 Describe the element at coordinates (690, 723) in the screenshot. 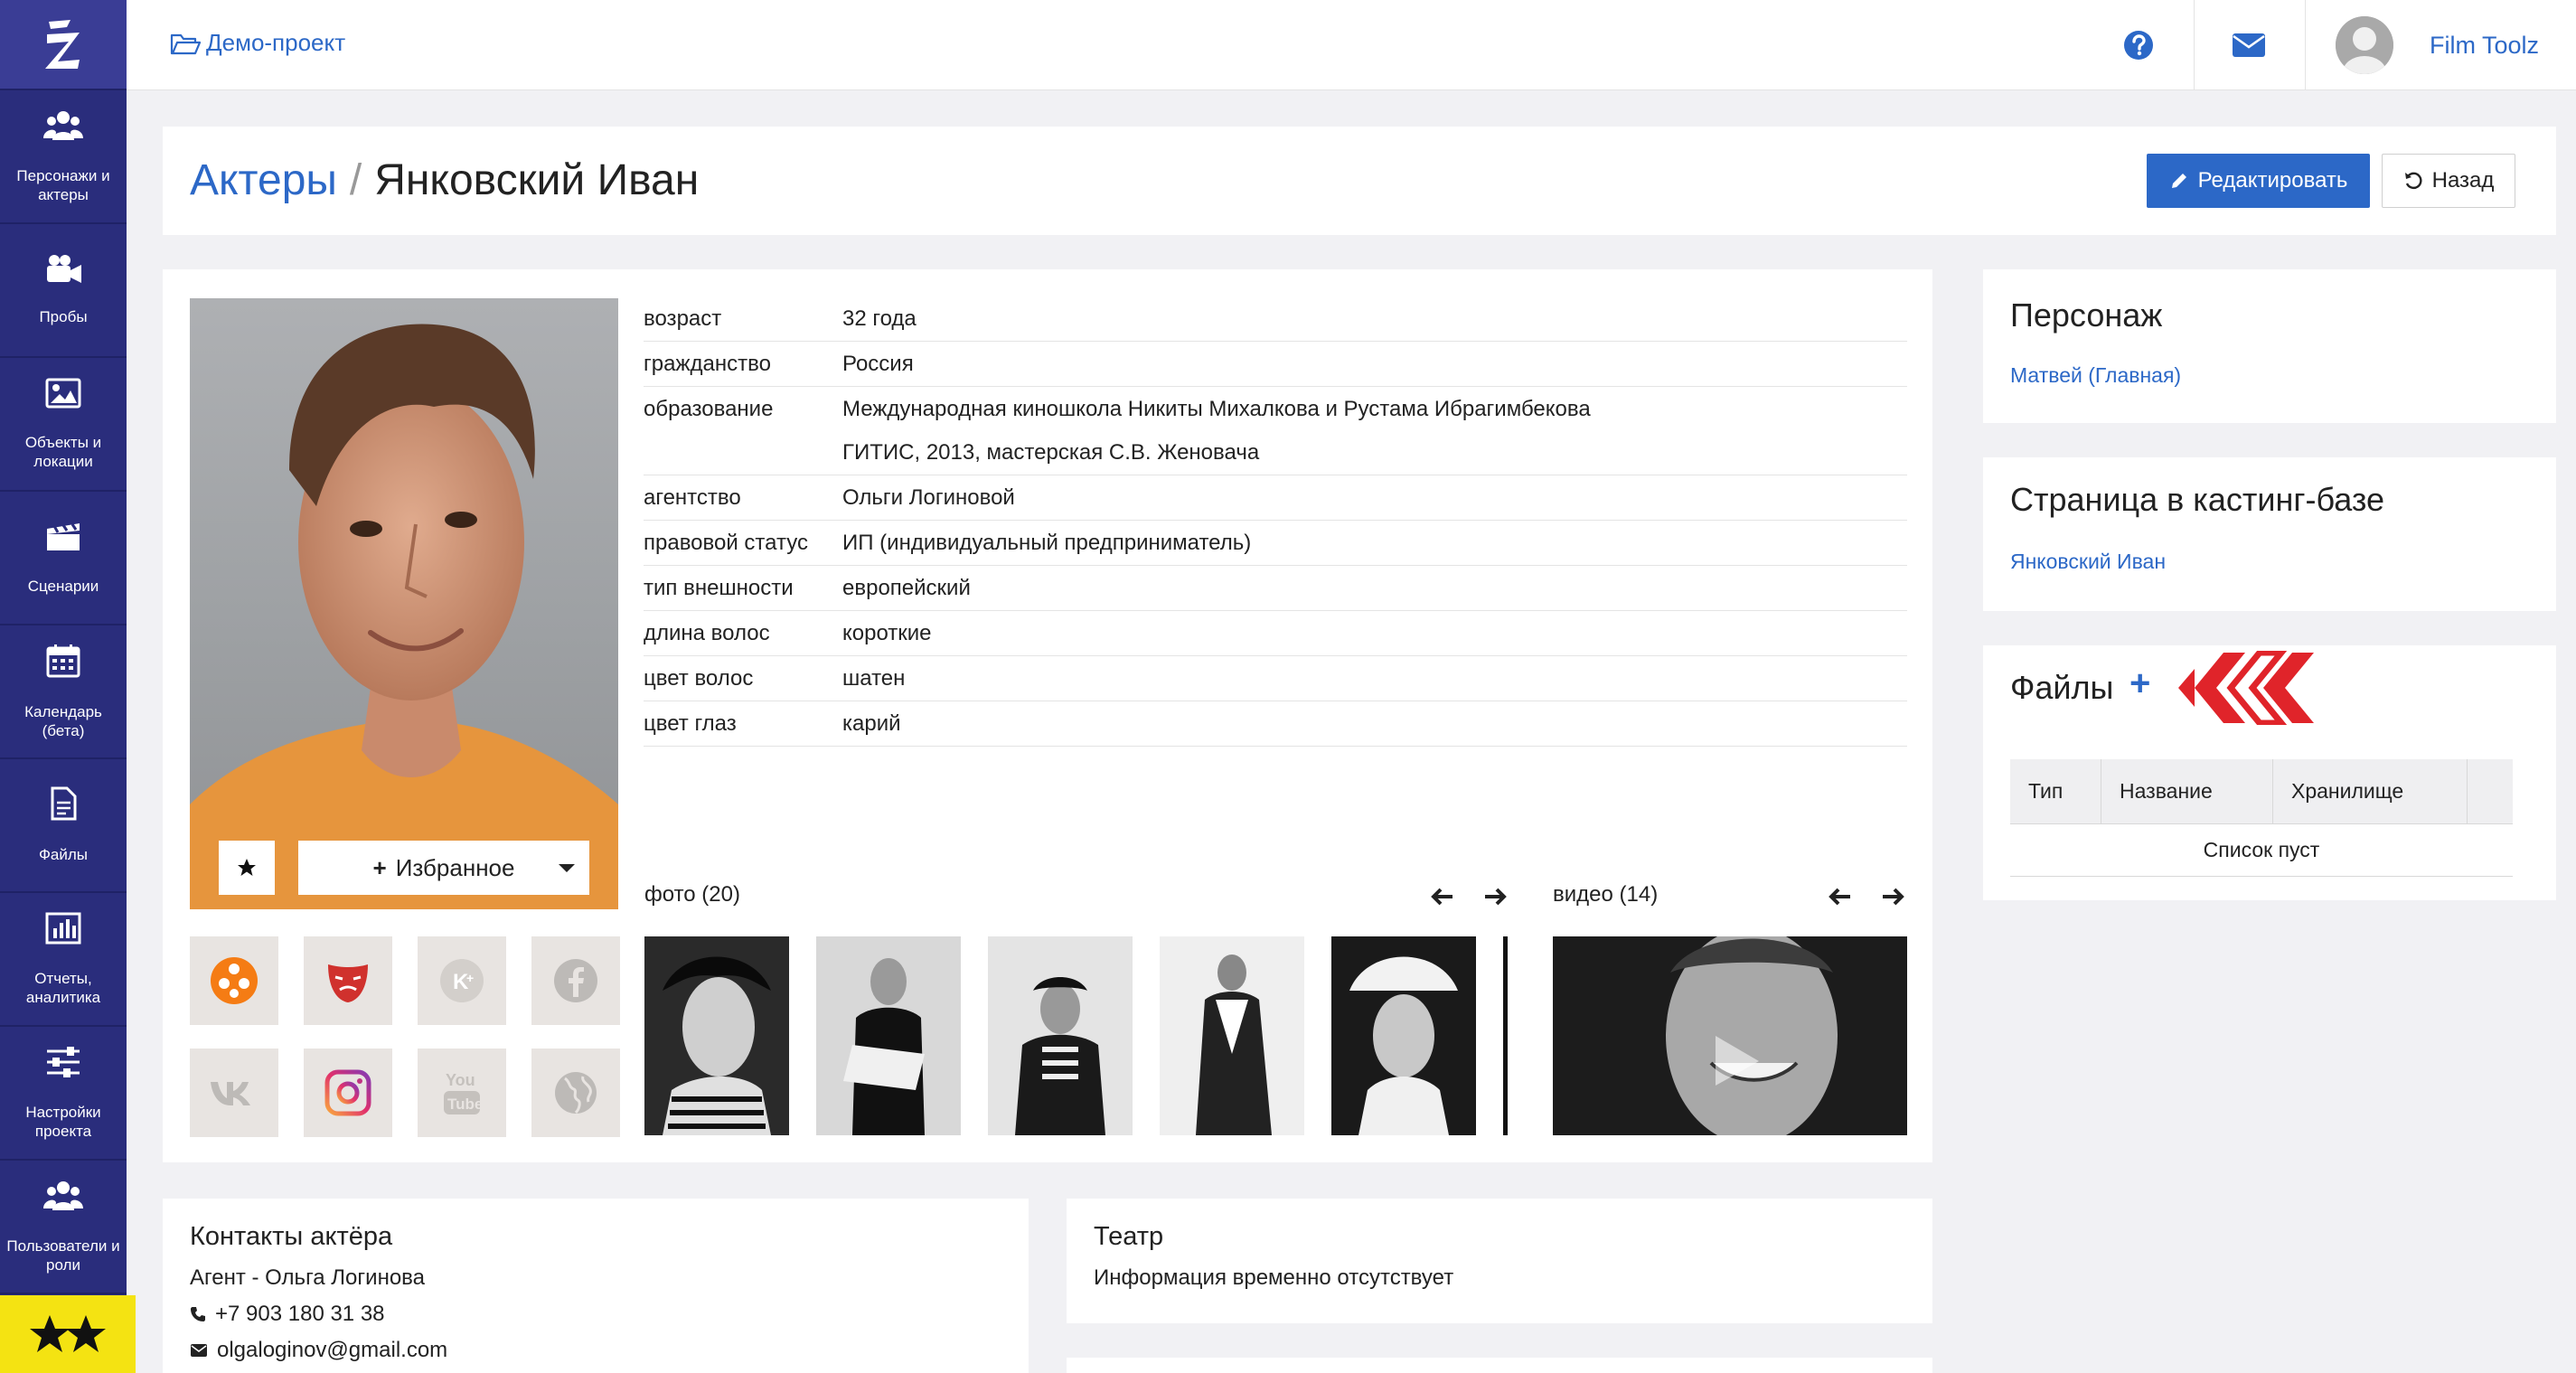

I see `info-key: цвет глаз` at that location.